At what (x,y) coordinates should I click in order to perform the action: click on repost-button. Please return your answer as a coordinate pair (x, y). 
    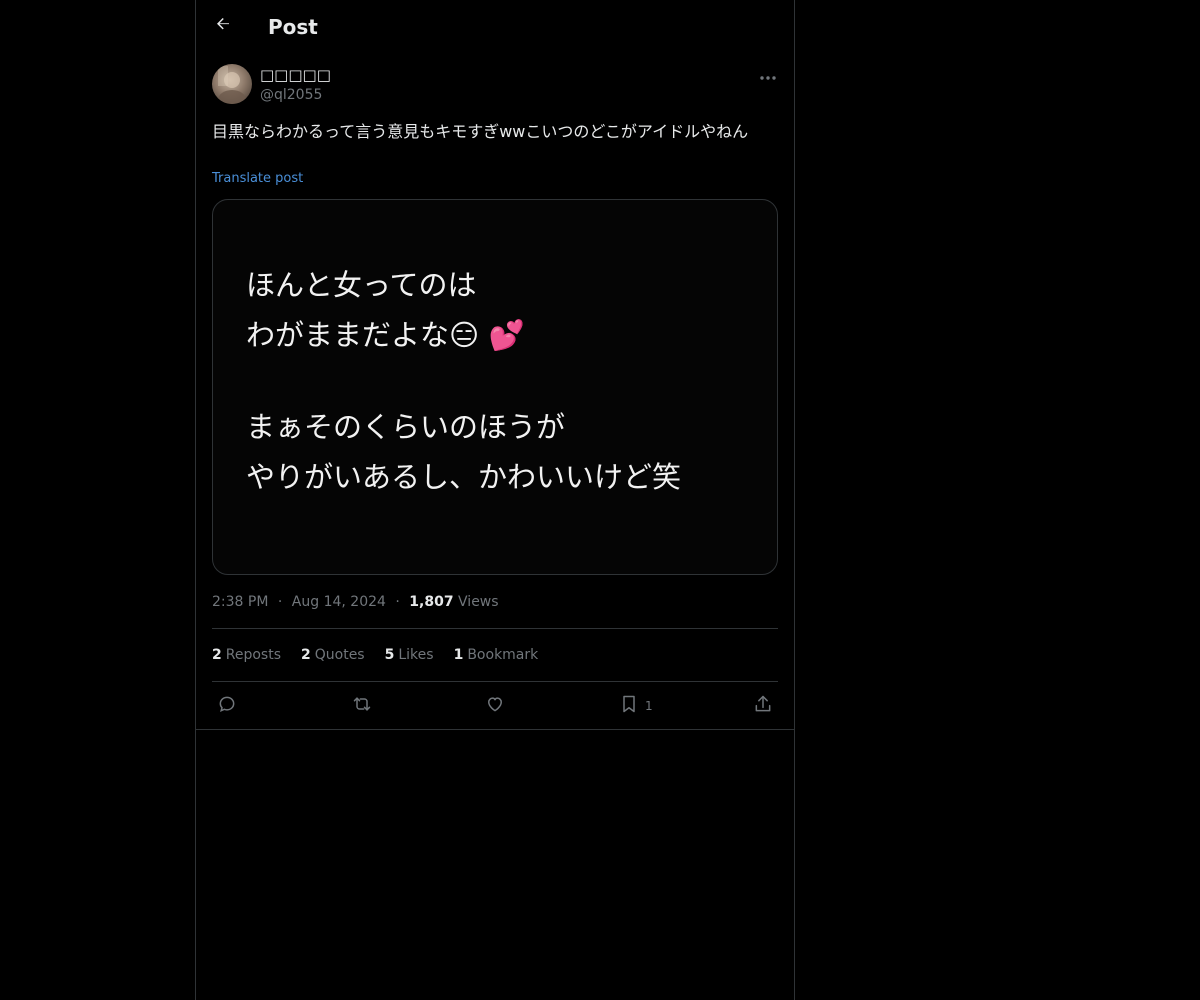
    Looking at the image, I should click on (362, 706).